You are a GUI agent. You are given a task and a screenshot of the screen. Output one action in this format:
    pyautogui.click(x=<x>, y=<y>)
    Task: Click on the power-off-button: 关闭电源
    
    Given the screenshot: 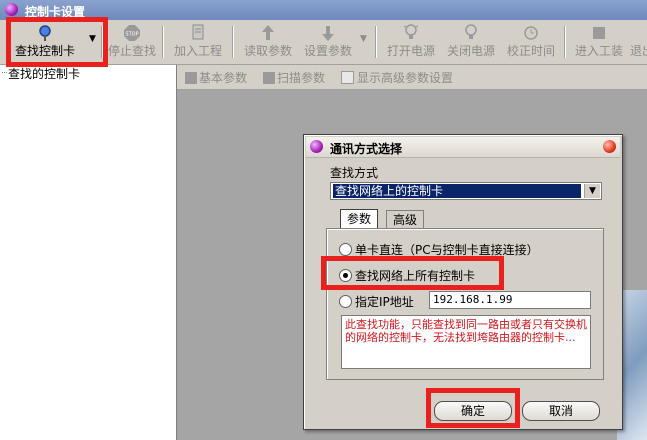 What is the action you would take?
    pyautogui.click(x=471, y=42)
    